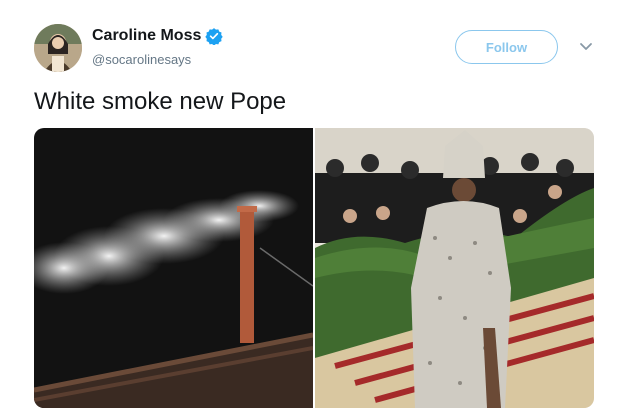 This screenshot has width=629, height=416. What do you see at coordinates (506, 47) in the screenshot?
I see `follow-button: Follow` at bounding box center [506, 47].